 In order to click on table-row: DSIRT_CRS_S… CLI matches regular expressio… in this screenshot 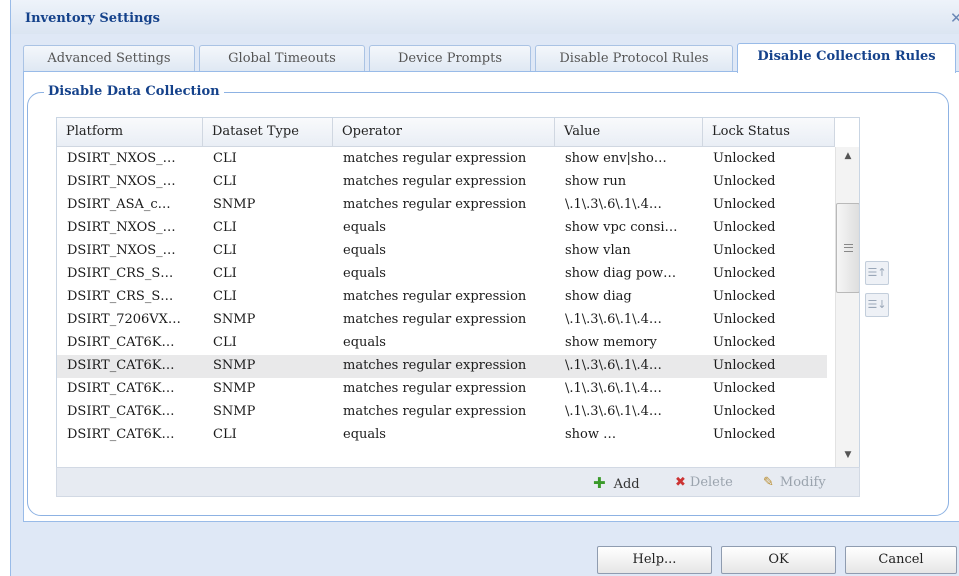, I will do `click(442, 297)`.